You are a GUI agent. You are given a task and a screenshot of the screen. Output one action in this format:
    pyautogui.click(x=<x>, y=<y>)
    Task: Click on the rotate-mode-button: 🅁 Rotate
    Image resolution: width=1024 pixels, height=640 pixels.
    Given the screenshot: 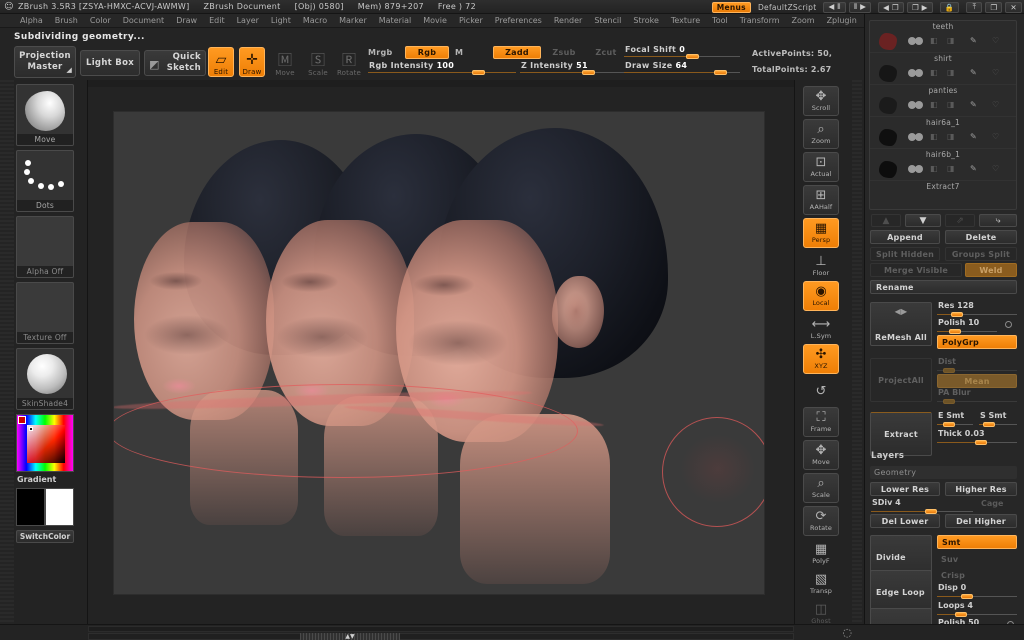 What is the action you would take?
    pyautogui.click(x=349, y=62)
    